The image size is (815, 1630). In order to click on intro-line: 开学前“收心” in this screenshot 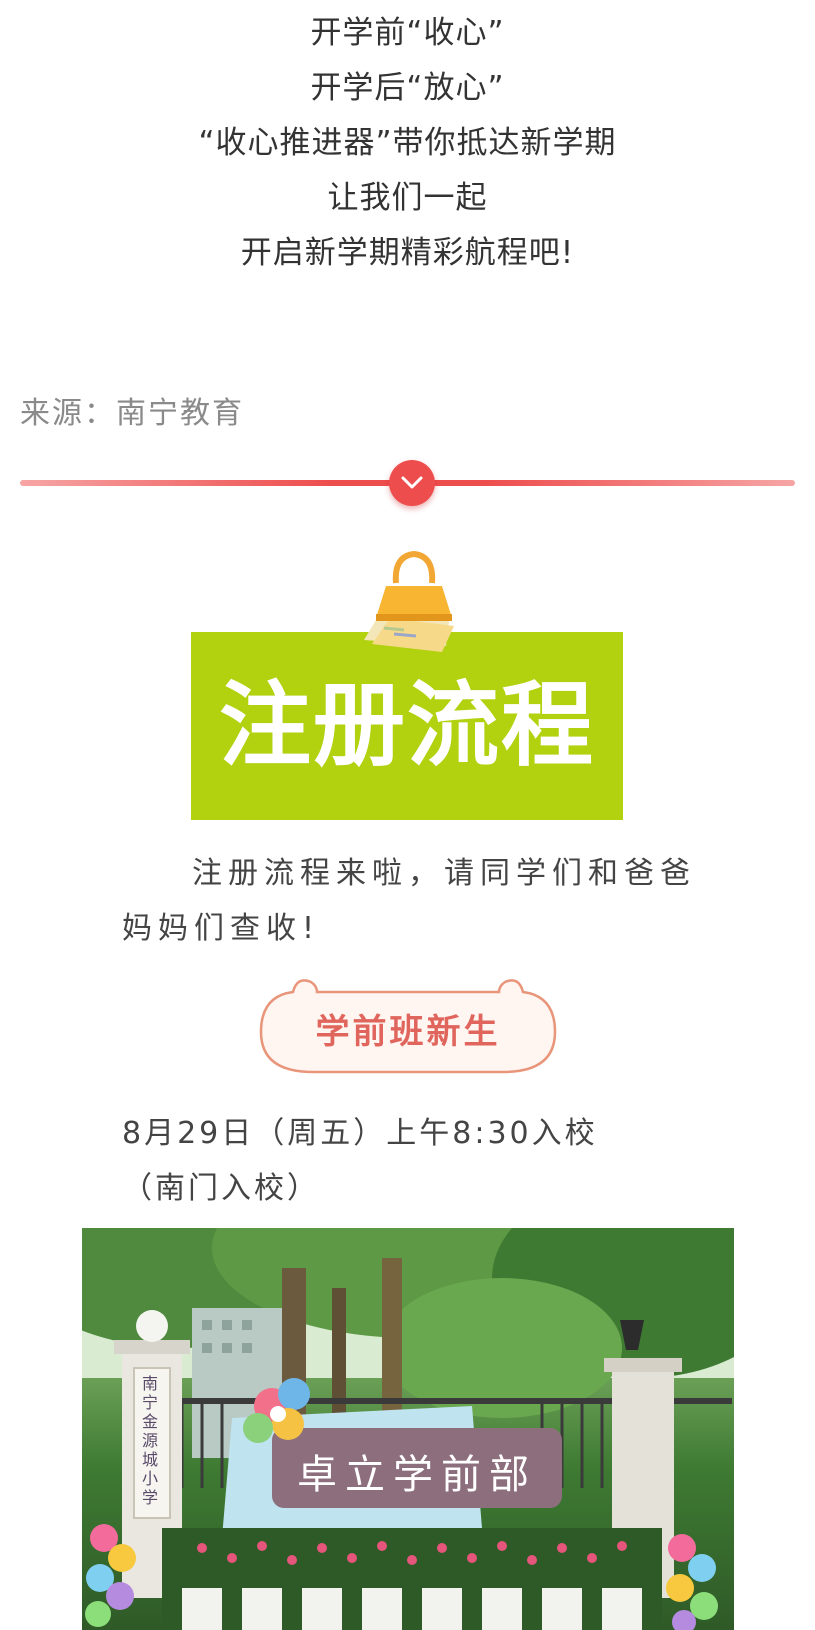, I will do `click(407, 33)`.